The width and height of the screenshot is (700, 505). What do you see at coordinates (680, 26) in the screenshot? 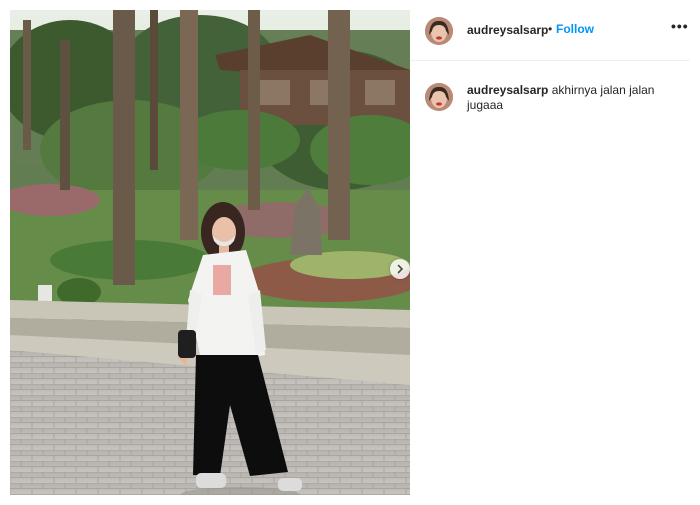
I see `more-options-icon: •••` at bounding box center [680, 26].